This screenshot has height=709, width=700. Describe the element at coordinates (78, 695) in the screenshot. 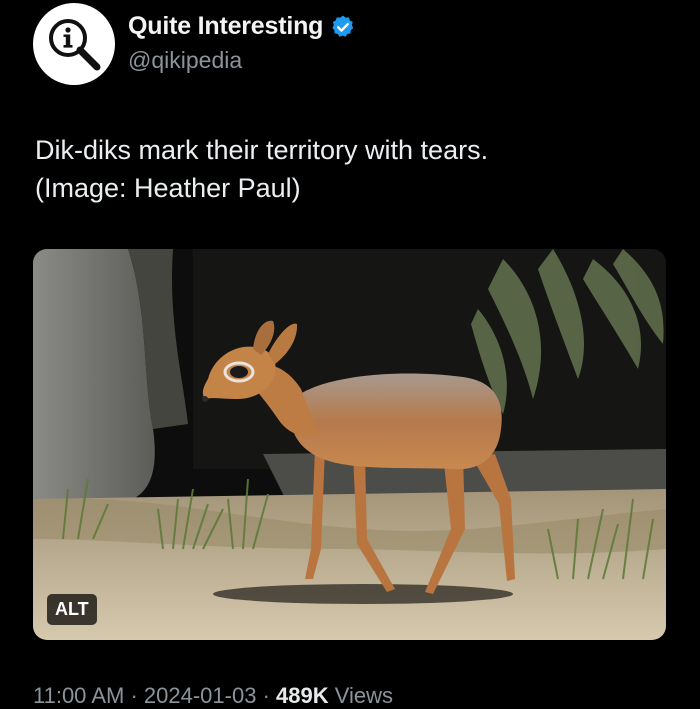

I see `tweet-time: 11:00 AM` at that location.